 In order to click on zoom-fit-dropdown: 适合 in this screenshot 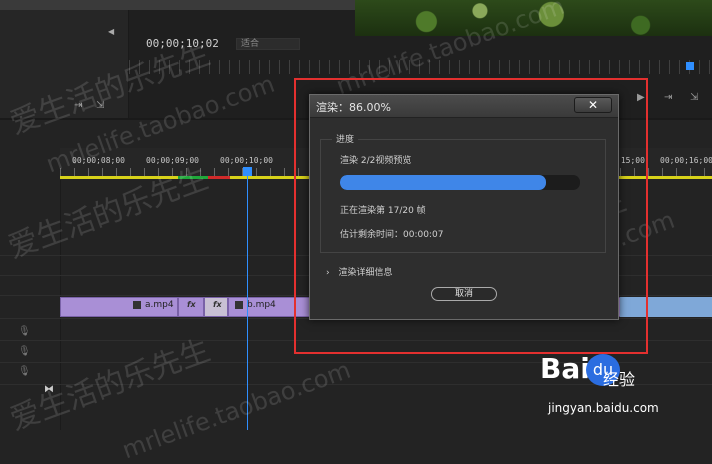, I will do `click(268, 44)`.